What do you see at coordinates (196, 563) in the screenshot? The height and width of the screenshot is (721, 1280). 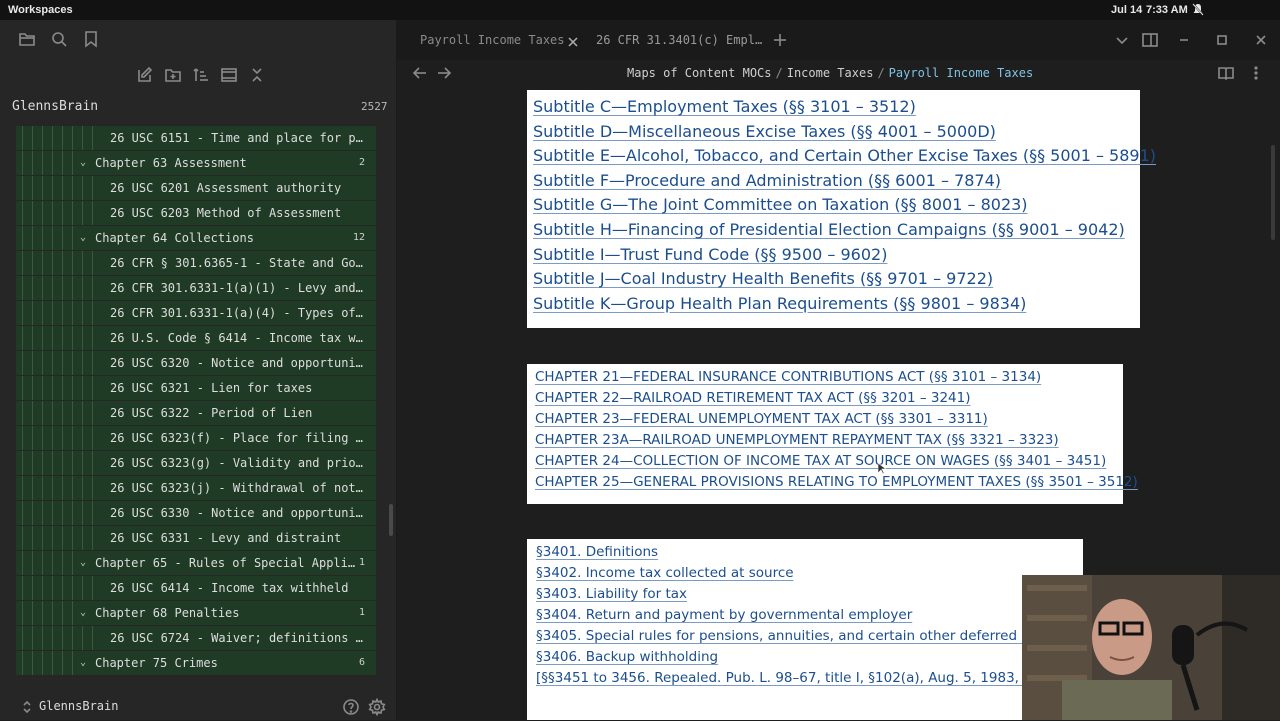 I see `tree-folder-item: ⌄ Chapter 65 - Rules of Special Applica… 1` at bounding box center [196, 563].